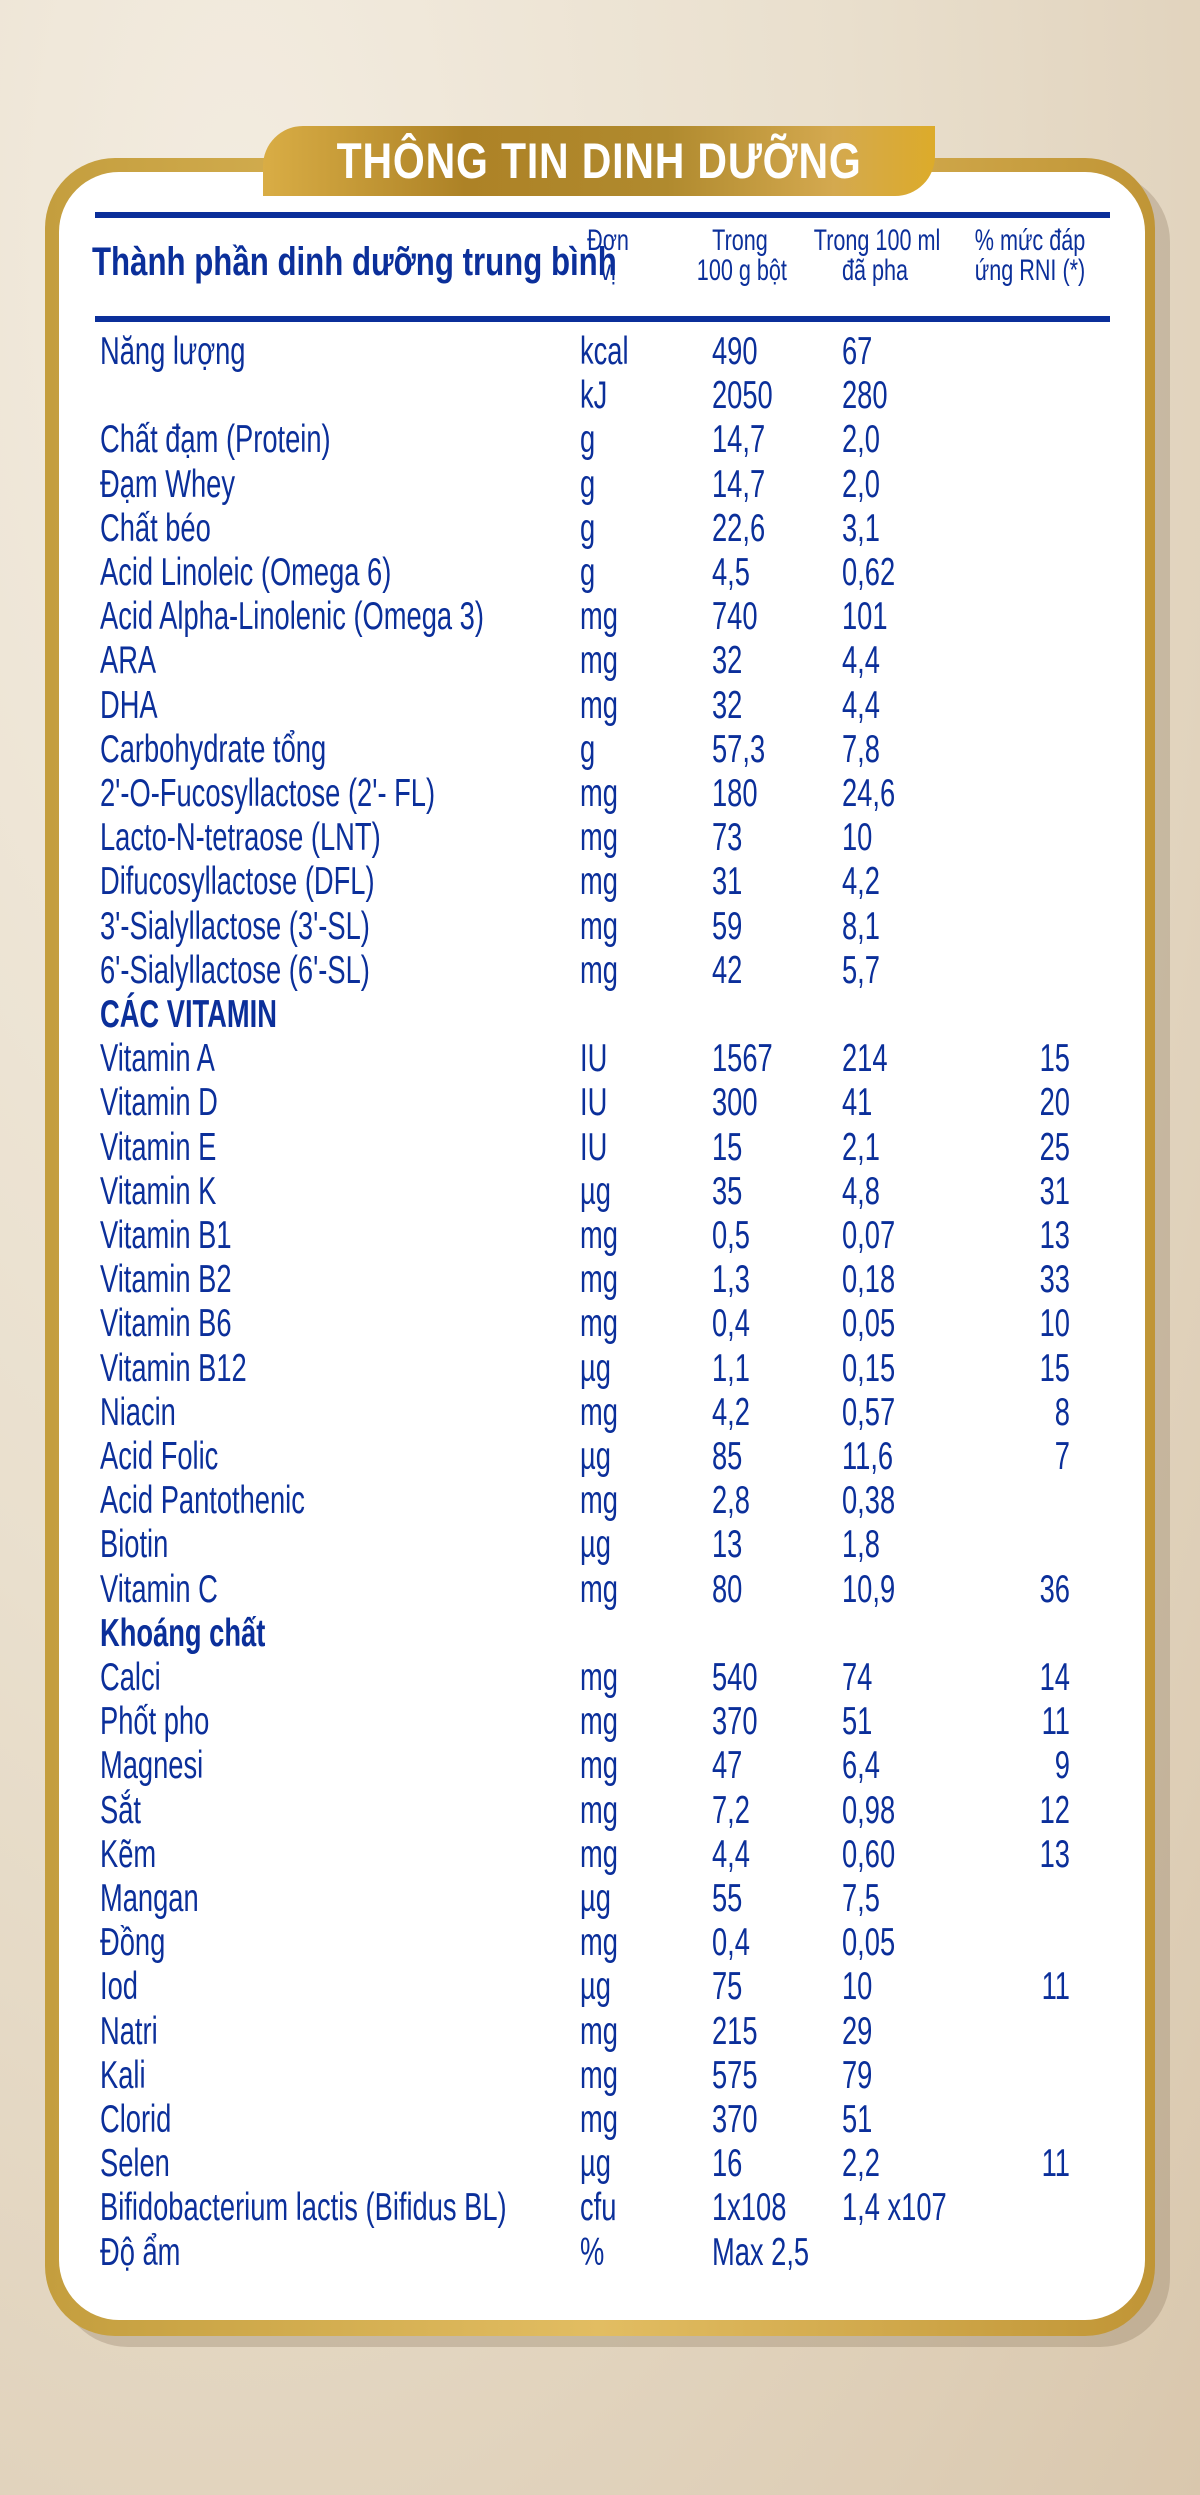 The height and width of the screenshot is (2495, 1200). What do you see at coordinates (861, 1766) in the screenshot?
I see `cell-ml: 6,4` at bounding box center [861, 1766].